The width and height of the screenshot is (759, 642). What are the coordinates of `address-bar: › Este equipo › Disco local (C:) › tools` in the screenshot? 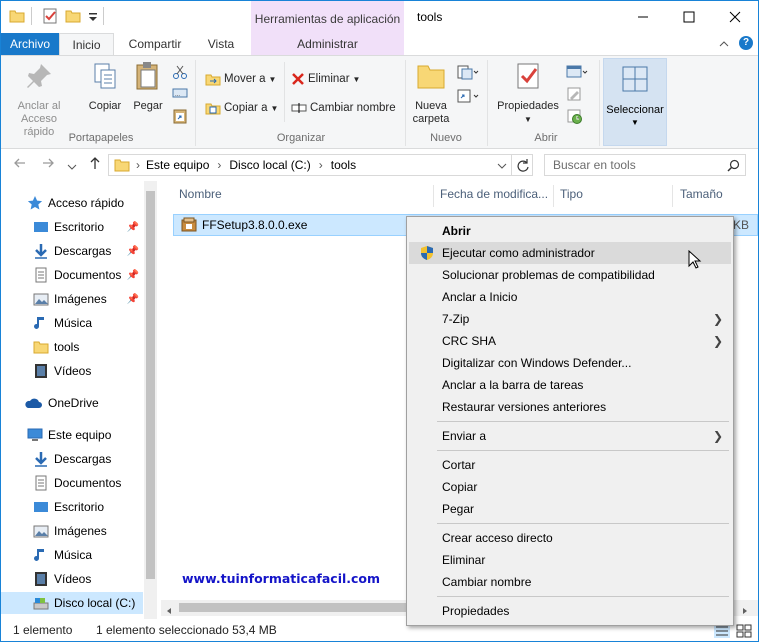 It's located at (320, 165).